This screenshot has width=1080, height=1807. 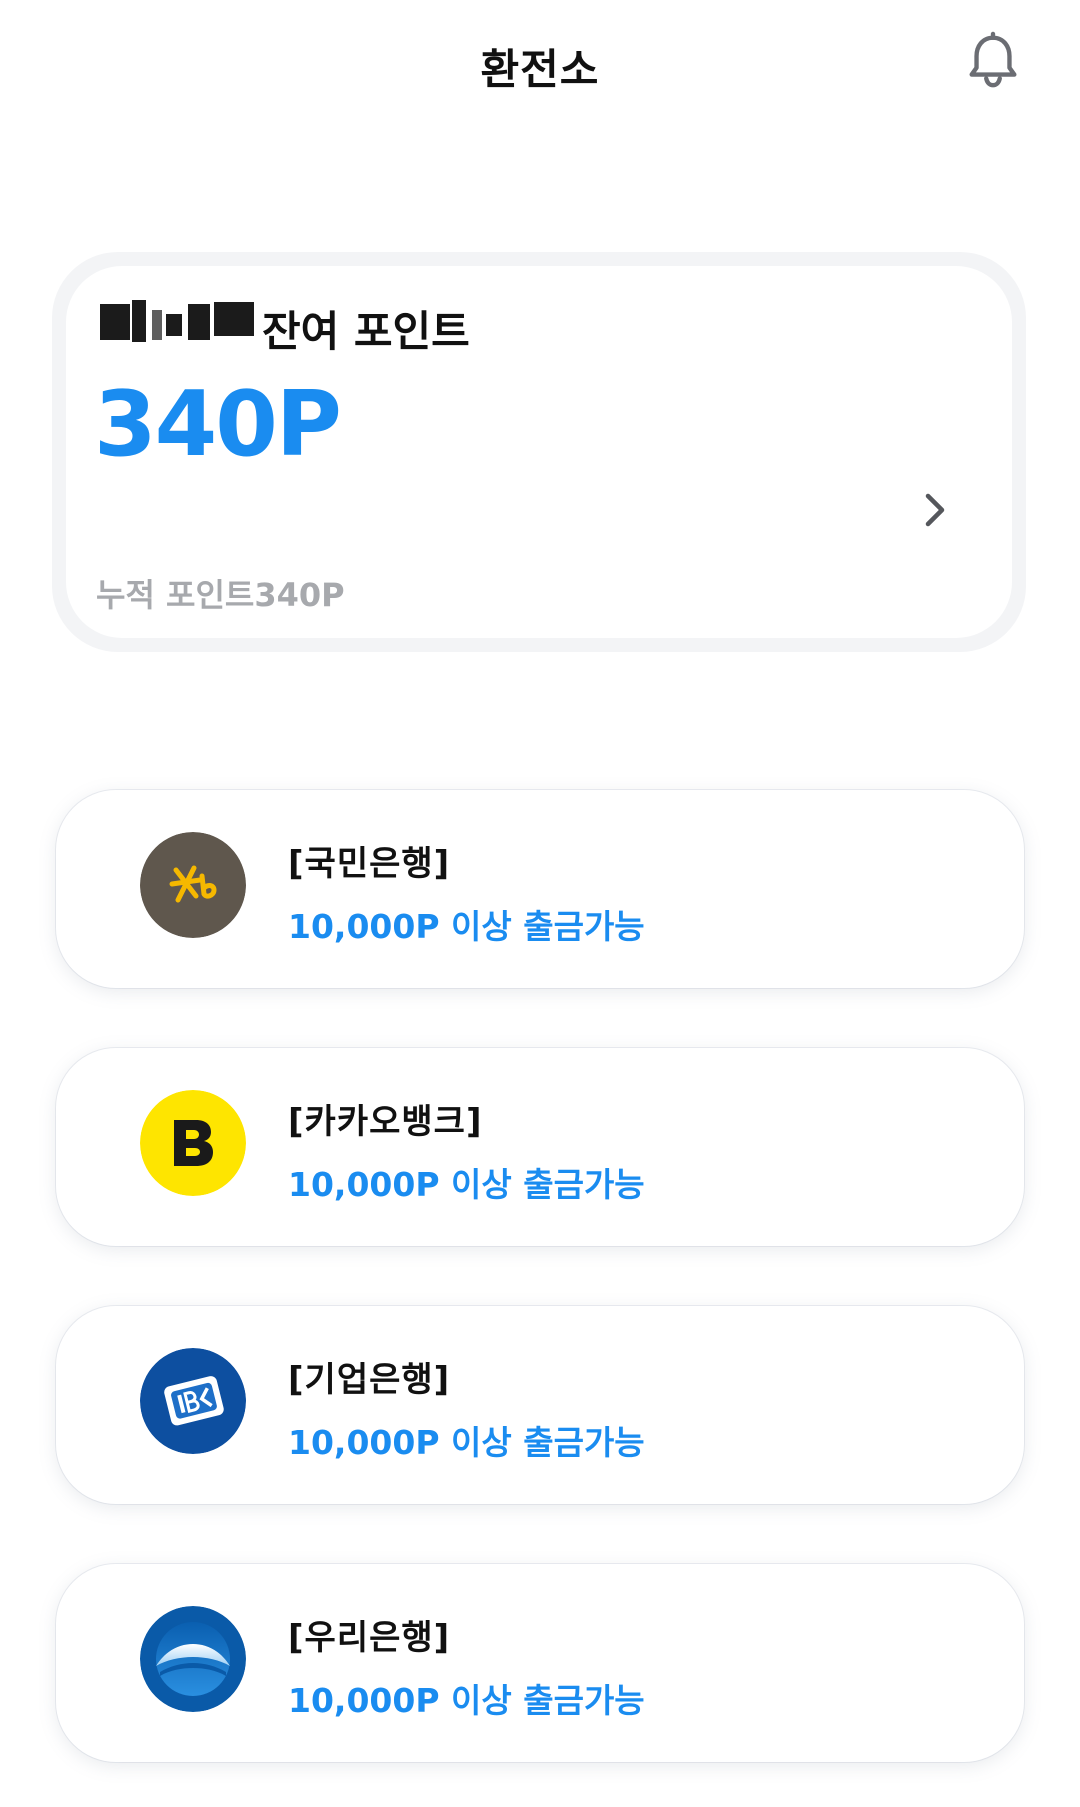 What do you see at coordinates (369, 864) in the screenshot?
I see `bank-name: [국민은행]` at bounding box center [369, 864].